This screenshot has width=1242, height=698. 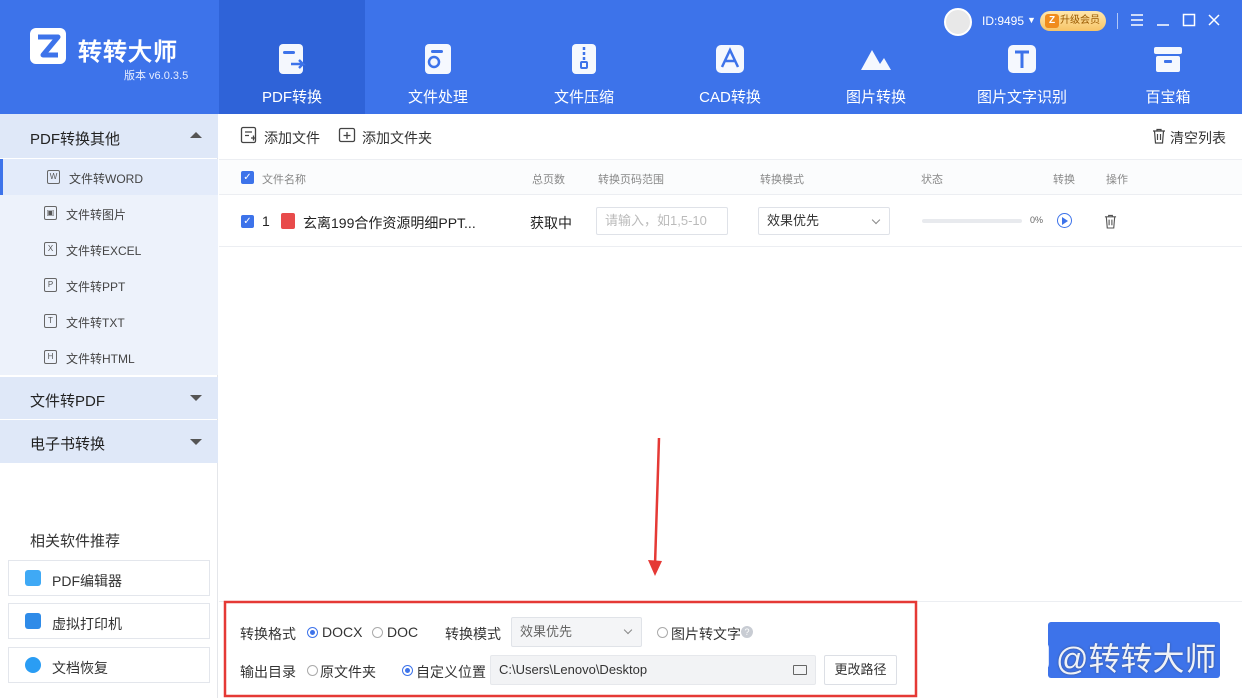 I want to click on help-icon: ?, so click(x=747, y=632).